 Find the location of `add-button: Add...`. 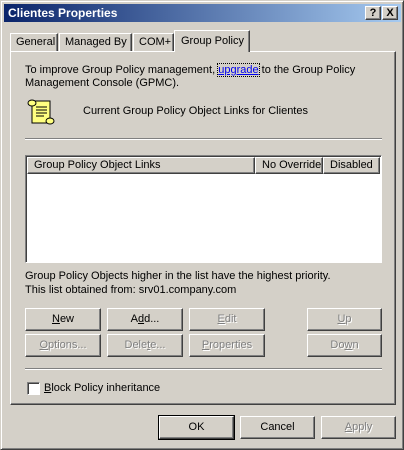

add-button: Add... is located at coordinates (145, 319).